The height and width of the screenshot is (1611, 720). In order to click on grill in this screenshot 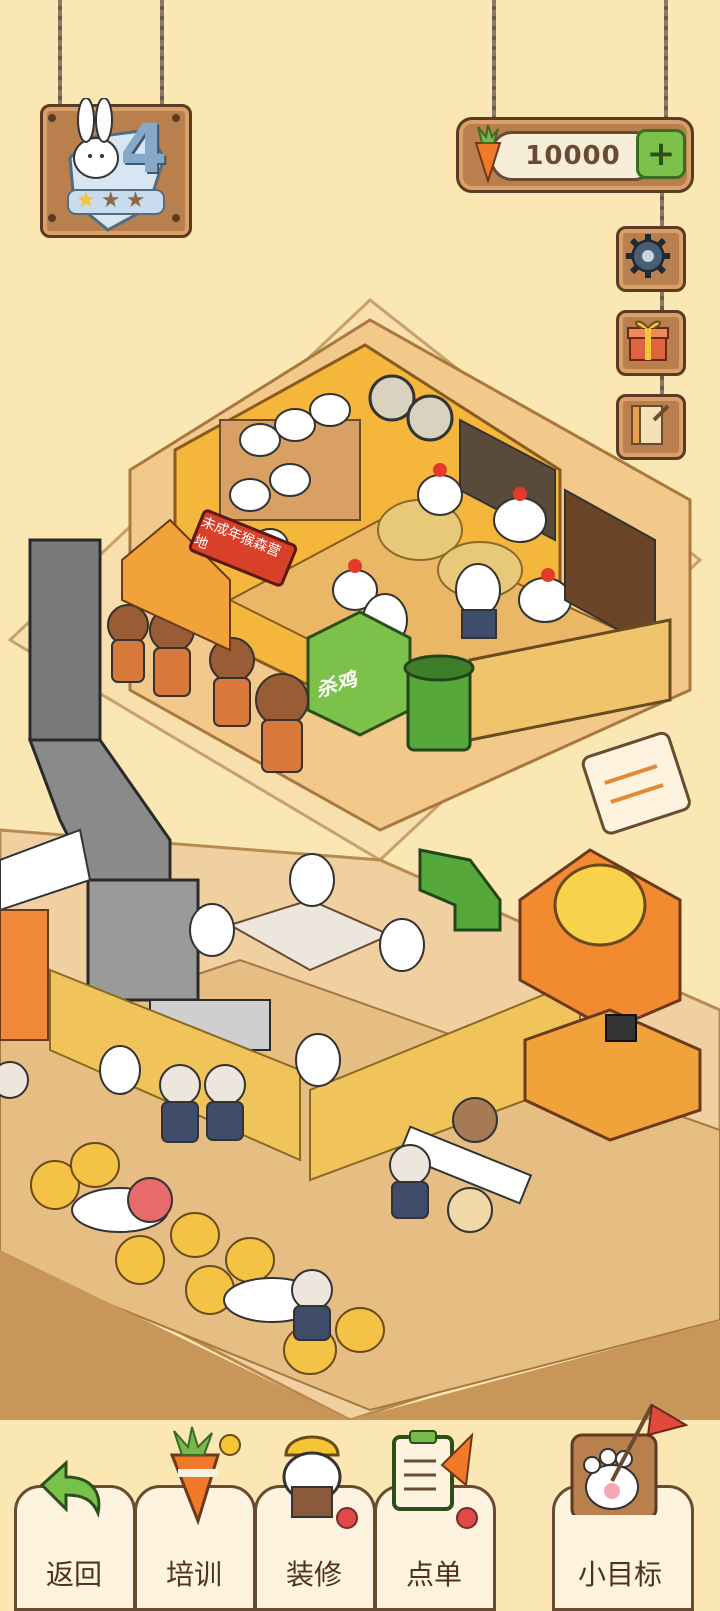, I will do `click(143, 940)`.